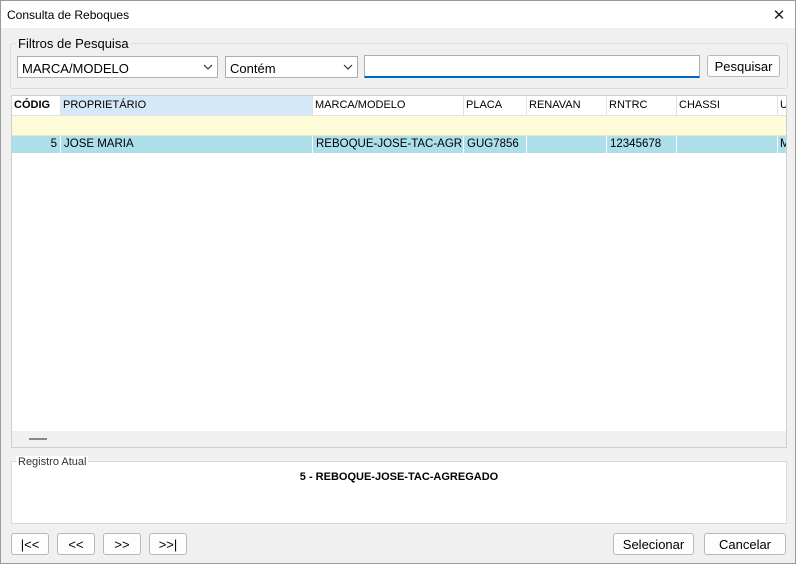 This screenshot has height=564, width=796. Describe the element at coordinates (495, 144) in the screenshot. I see `cell-placa: GUG7856` at that location.